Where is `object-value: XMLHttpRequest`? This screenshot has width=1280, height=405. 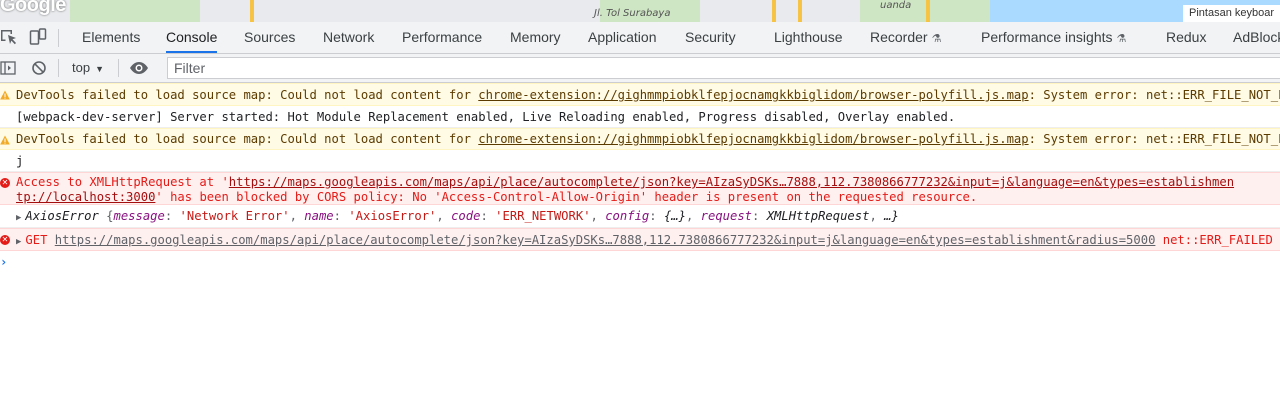 object-value: XMLHttpRequest is located at coordinates (818, 216).